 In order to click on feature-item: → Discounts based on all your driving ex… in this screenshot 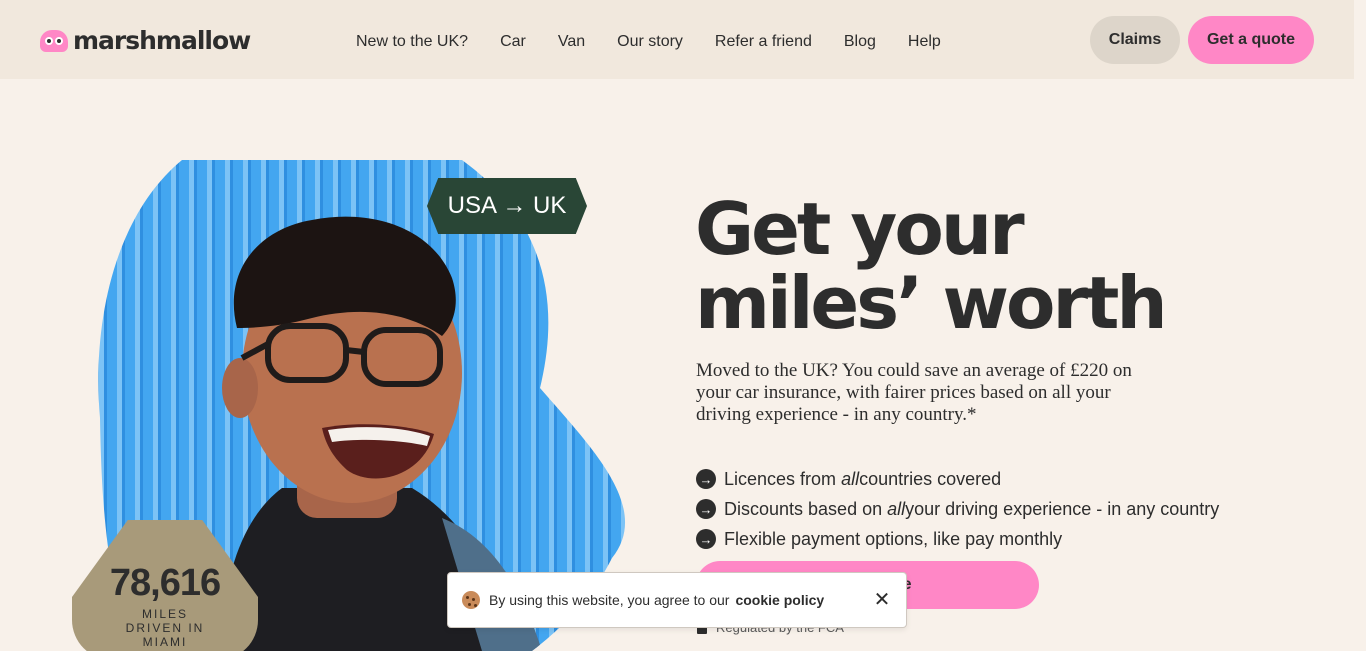, I will do `click(957, 509)`.